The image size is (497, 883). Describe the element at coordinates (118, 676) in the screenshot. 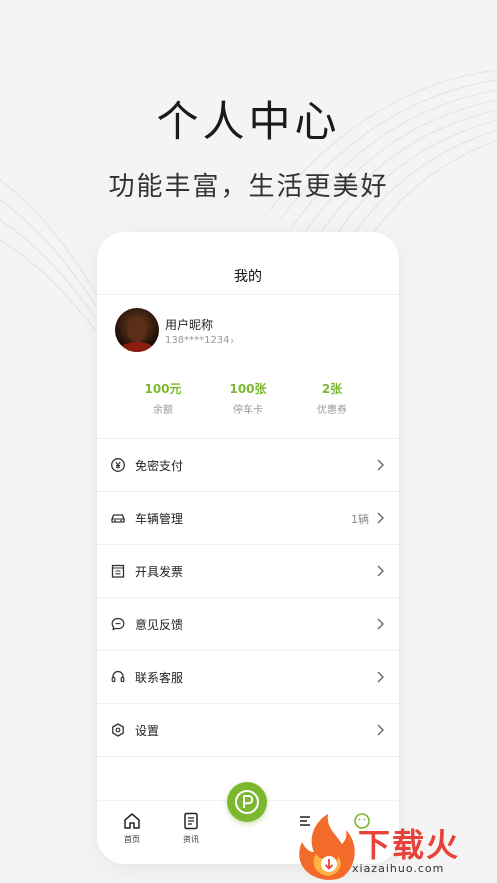

I see `headset-icon` at that location.